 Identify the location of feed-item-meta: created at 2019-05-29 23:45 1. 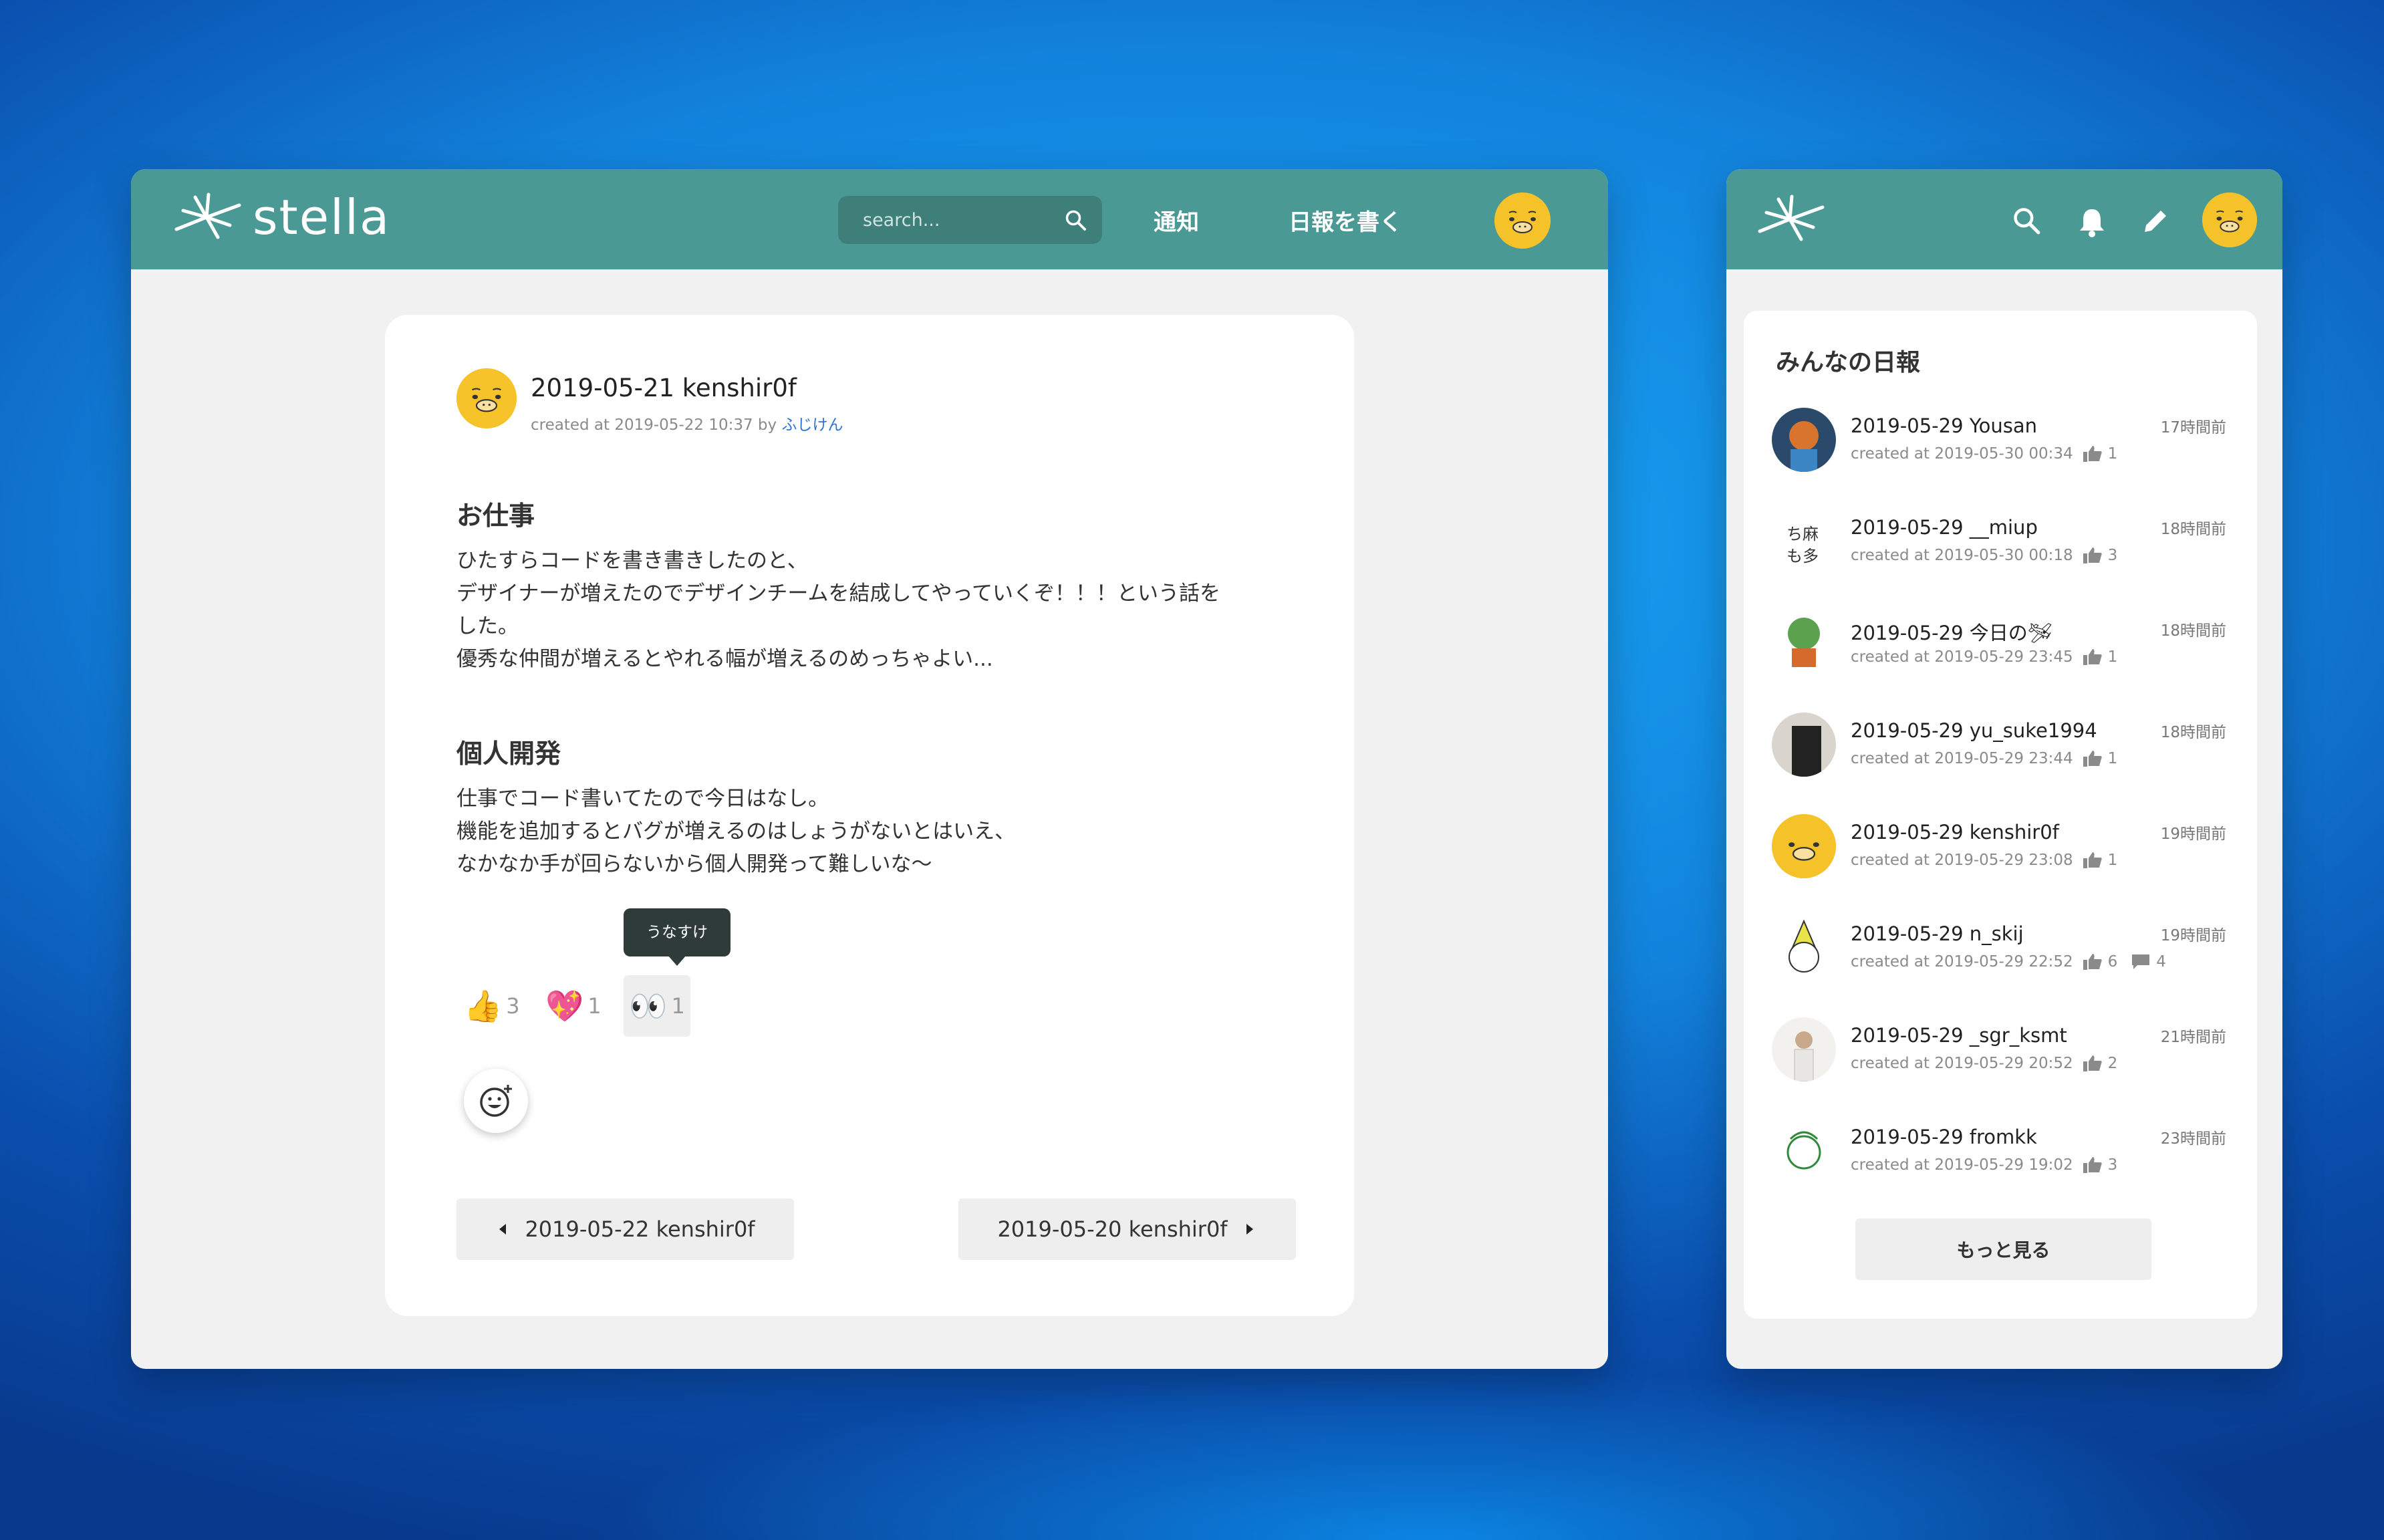
(1984, 657).